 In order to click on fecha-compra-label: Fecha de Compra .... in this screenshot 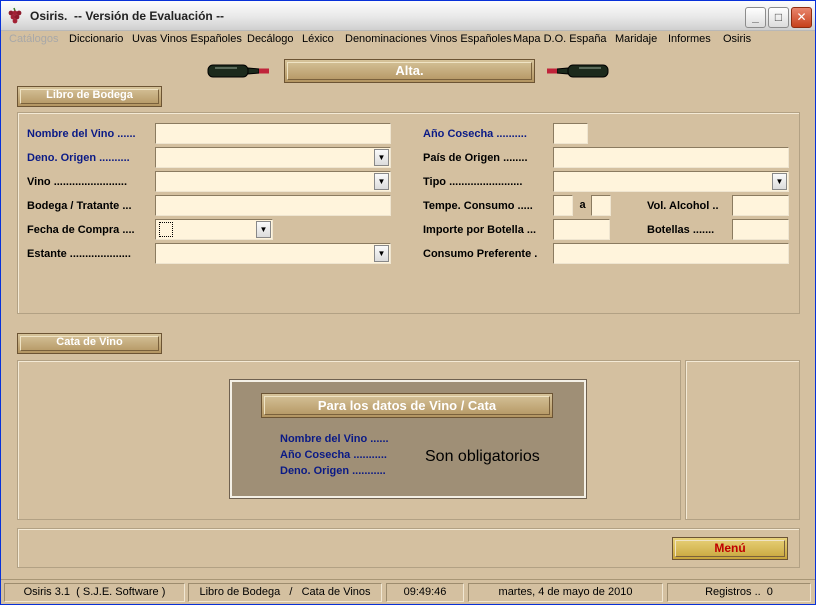, I will do `click(81, 230)`.